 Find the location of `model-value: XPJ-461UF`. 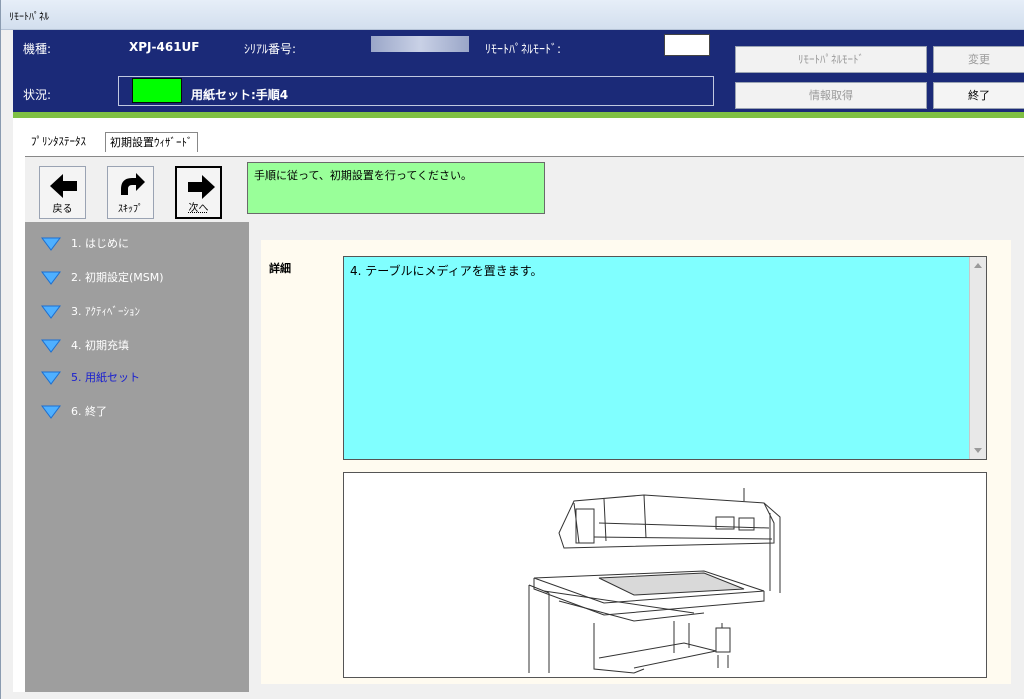

model-value: XPJ-461UF is located at coordinates (164, 47).